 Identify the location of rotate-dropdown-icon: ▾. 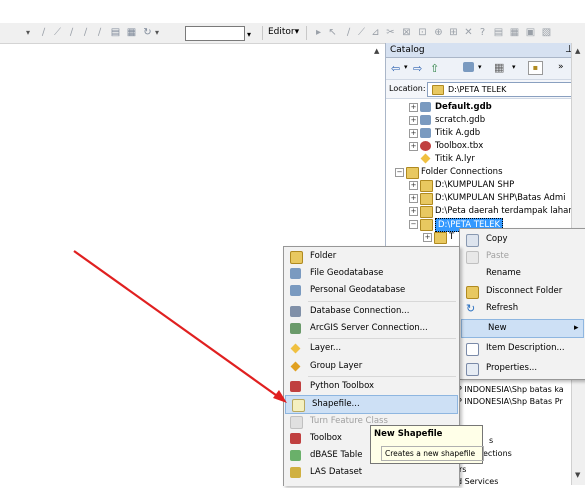
(157, 32).